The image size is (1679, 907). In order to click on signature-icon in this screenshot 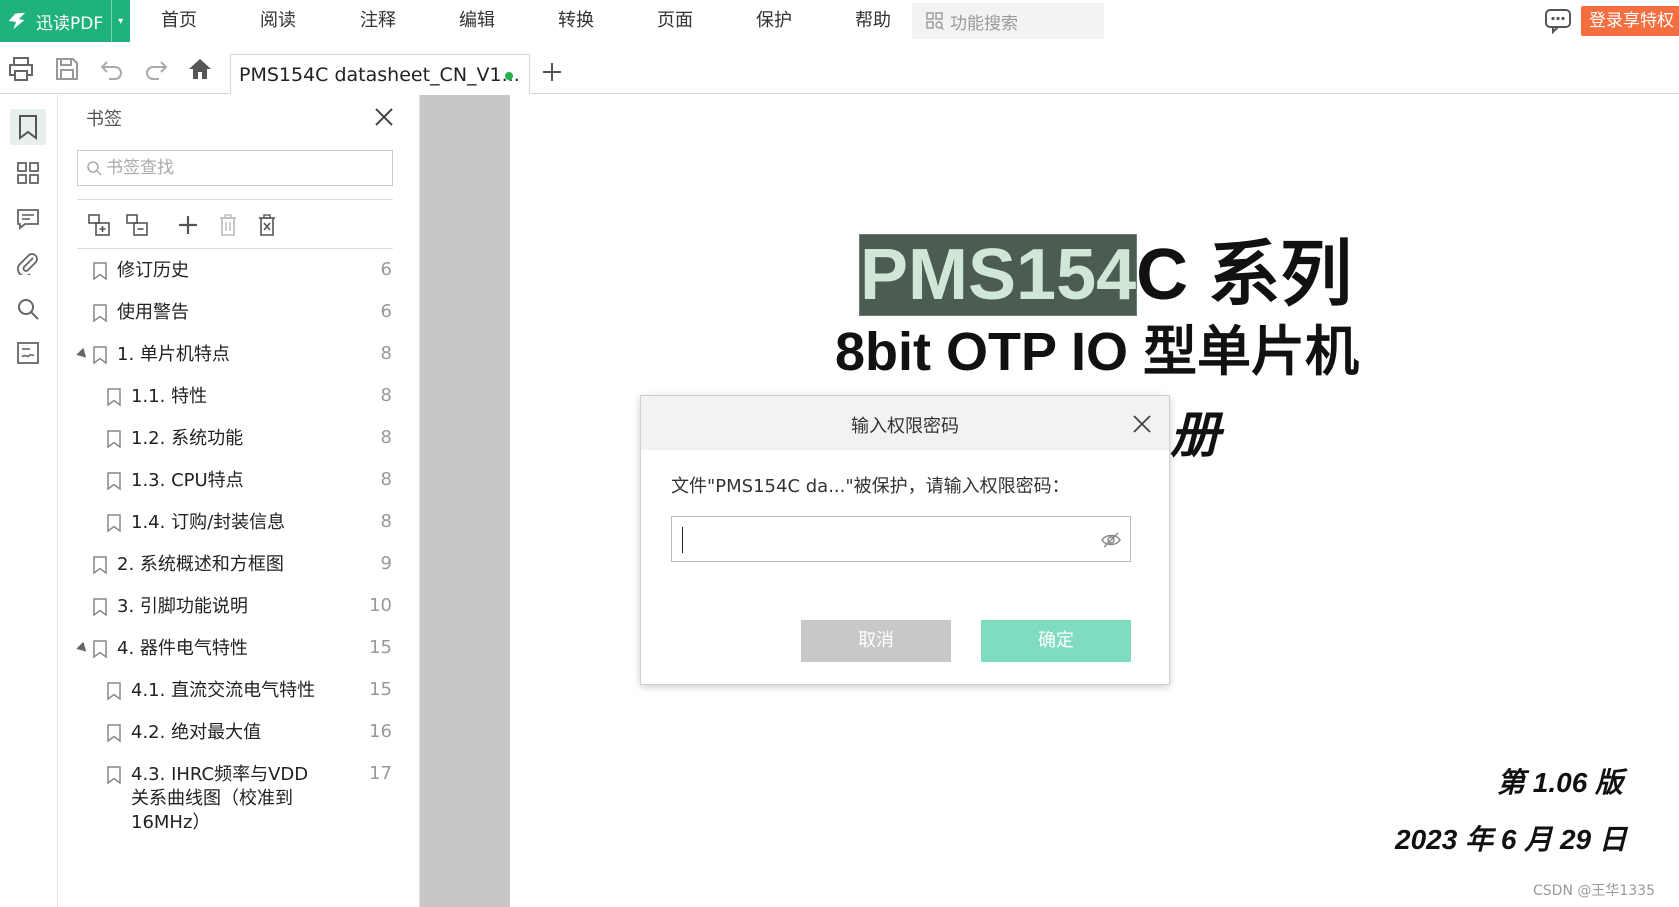, I will do `click(28, 353)`.